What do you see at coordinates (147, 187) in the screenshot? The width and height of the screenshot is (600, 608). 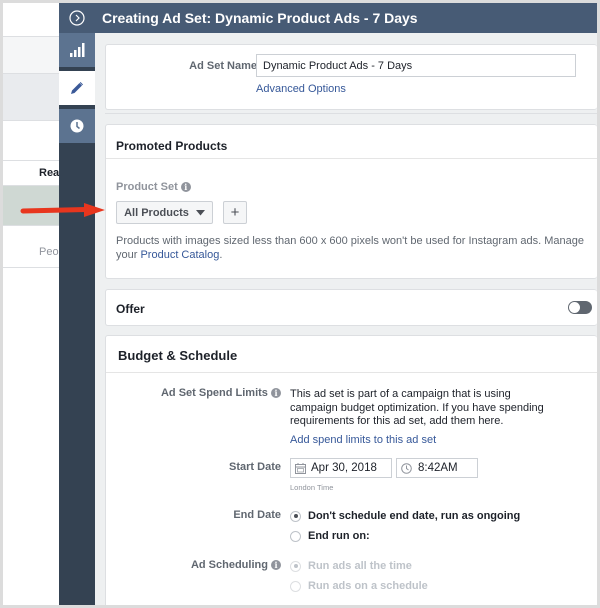 I see `product-set-label: Product Set` at bounding box center [147, 187].